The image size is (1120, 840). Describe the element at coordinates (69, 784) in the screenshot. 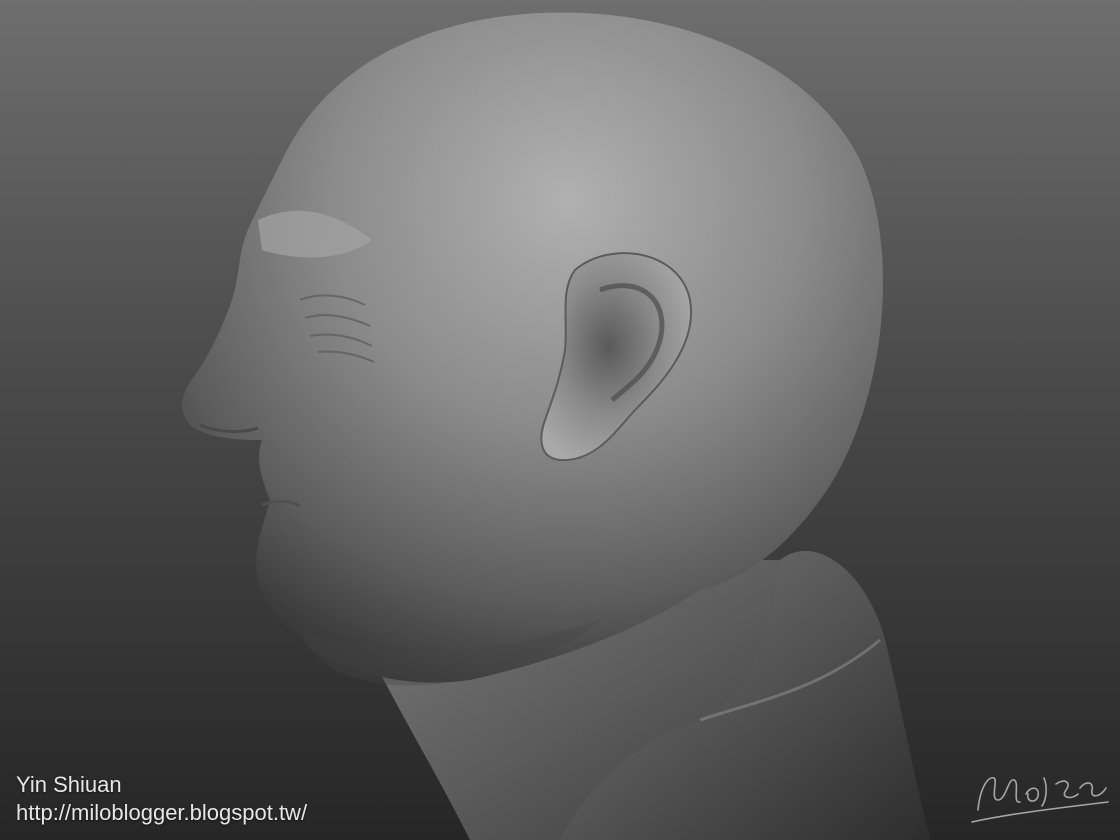

I see `artist-name: Yin Shiuan` at that location.